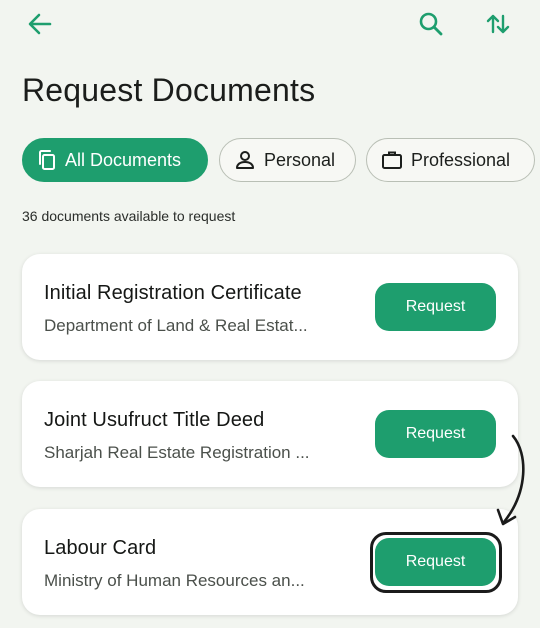 This screenshot has height=628, width=540. What do you see at coordinates (40, 24) in the screenshot?
I see `arrow-left-icon` at bounding box center [40, 24].